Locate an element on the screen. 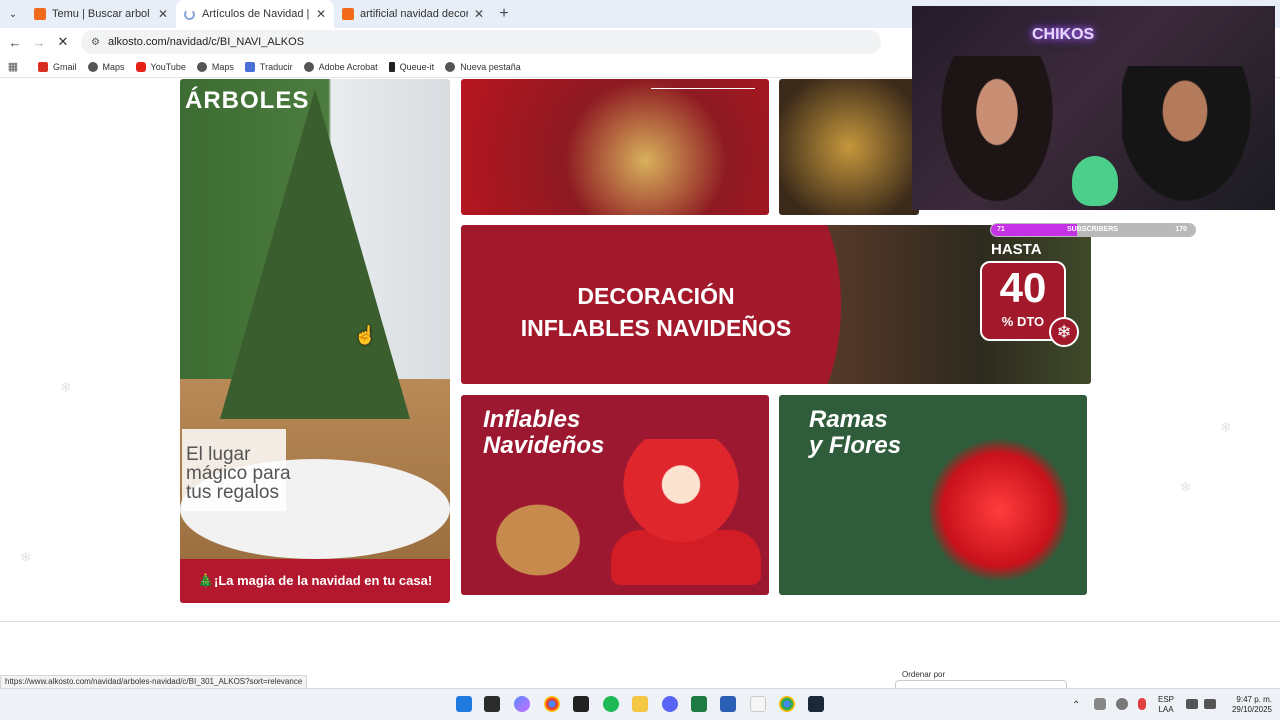  steam-icon is located at coordinates (816, 704).